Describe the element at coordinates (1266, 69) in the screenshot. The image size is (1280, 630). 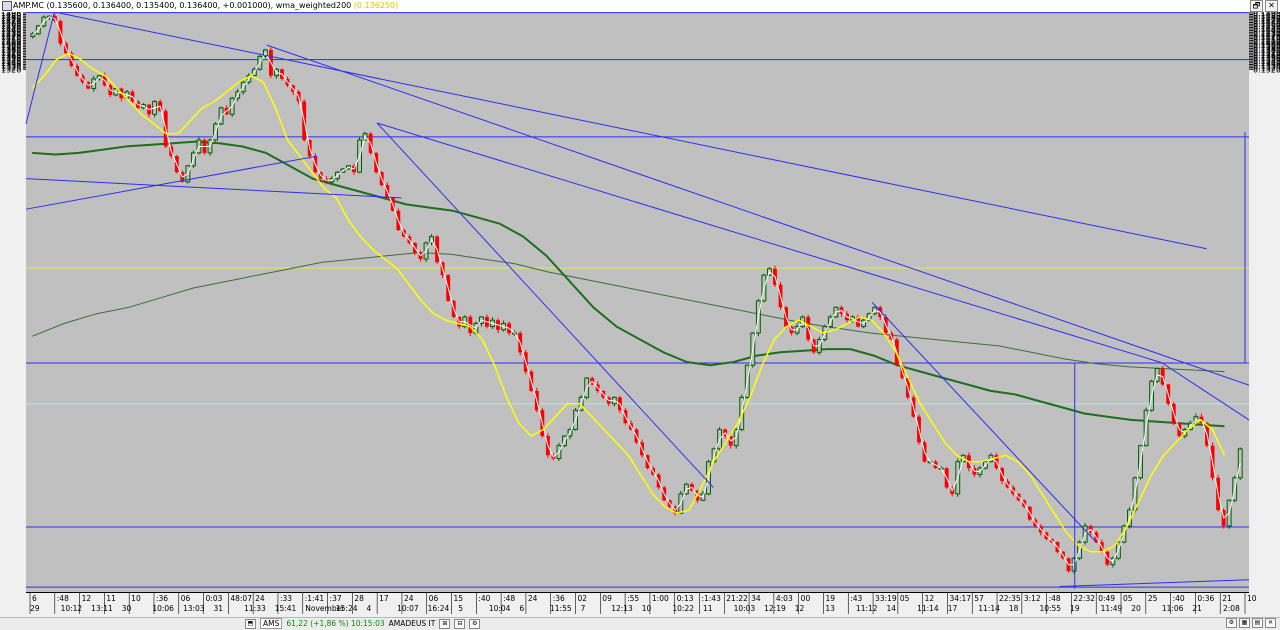
I see `y-tick-label-right: 0.1320` at that location.